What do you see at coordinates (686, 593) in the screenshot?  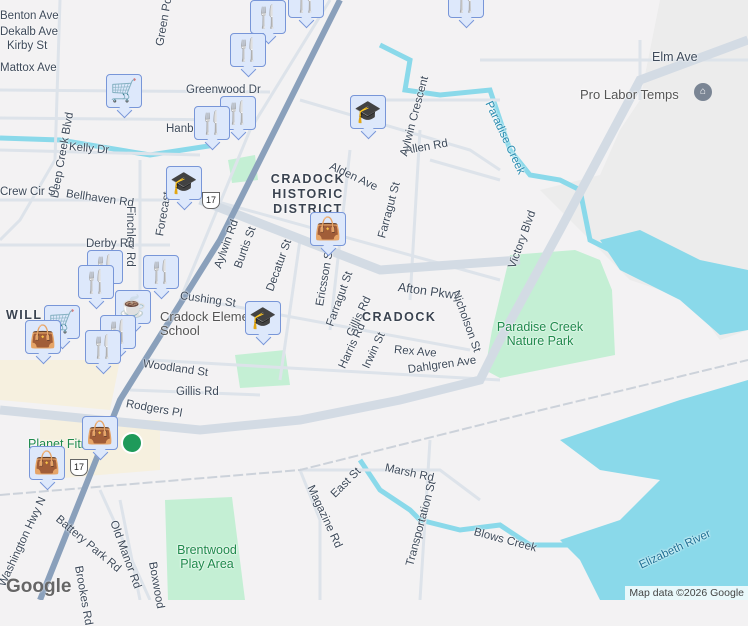 I see `map-attribution: Map data ©2026 Google` at bounding box center [686, 593].